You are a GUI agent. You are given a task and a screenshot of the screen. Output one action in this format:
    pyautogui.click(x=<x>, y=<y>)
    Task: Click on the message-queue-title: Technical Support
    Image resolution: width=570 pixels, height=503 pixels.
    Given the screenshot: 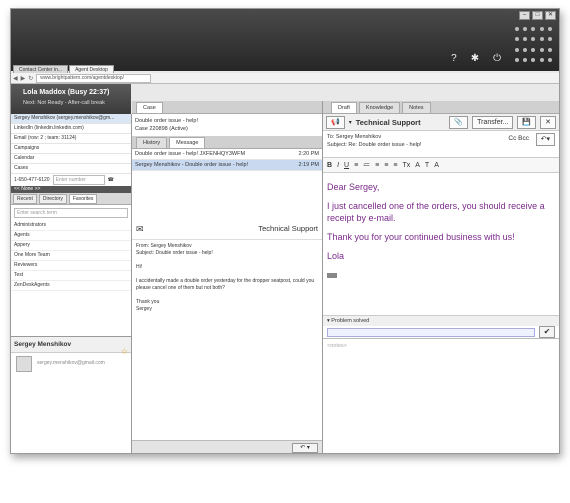 What is the action you would take?
    pyautogui.click(x=288, y=228)
    